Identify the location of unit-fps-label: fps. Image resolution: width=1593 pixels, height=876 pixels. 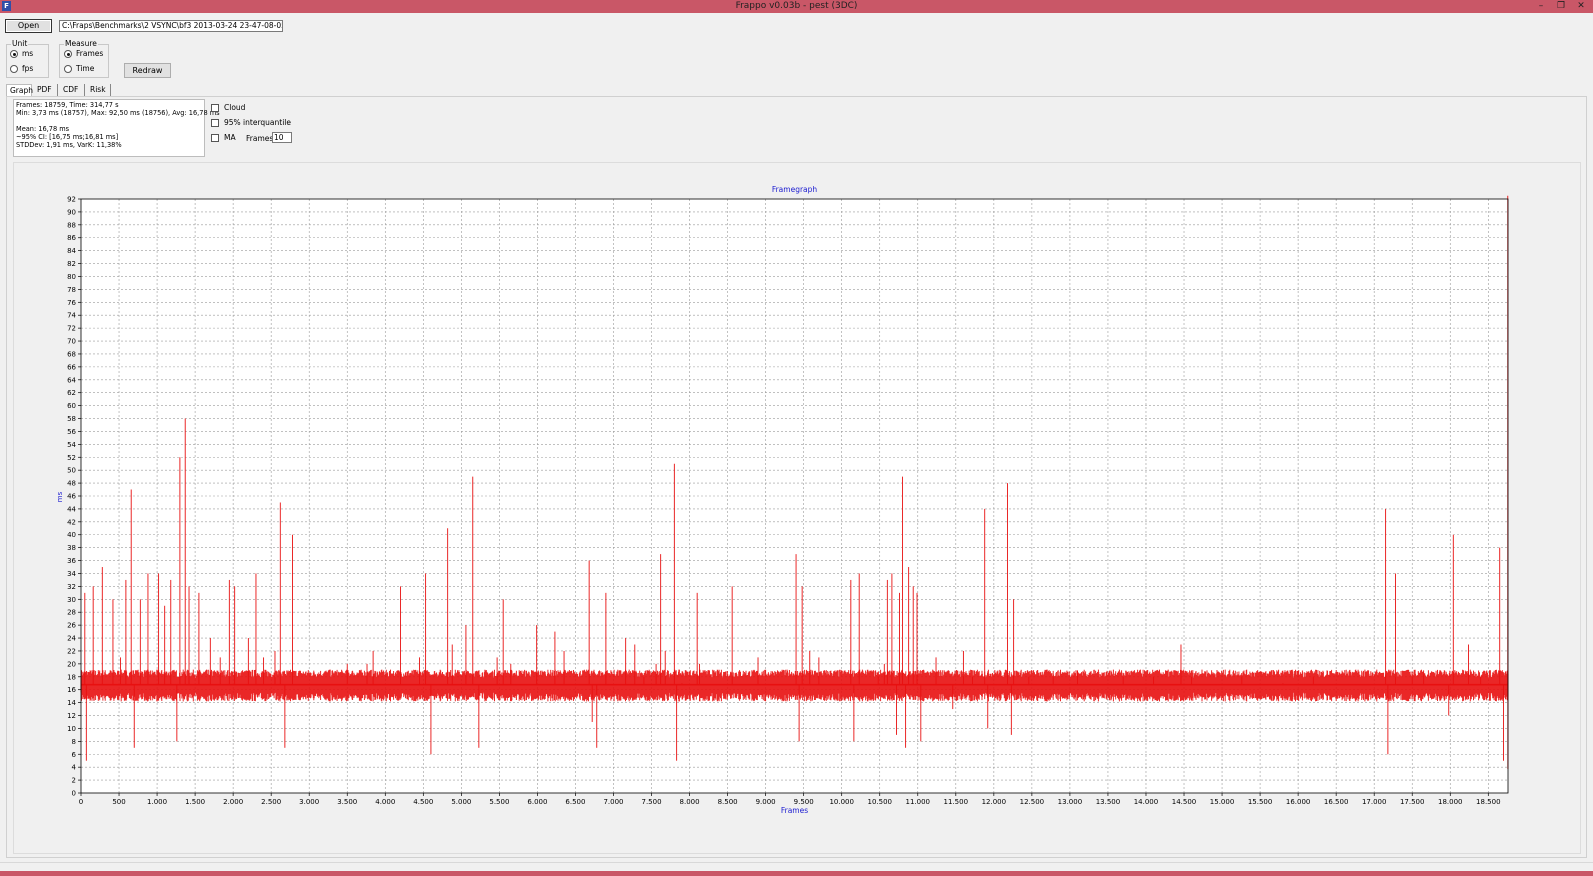
(28, 68).